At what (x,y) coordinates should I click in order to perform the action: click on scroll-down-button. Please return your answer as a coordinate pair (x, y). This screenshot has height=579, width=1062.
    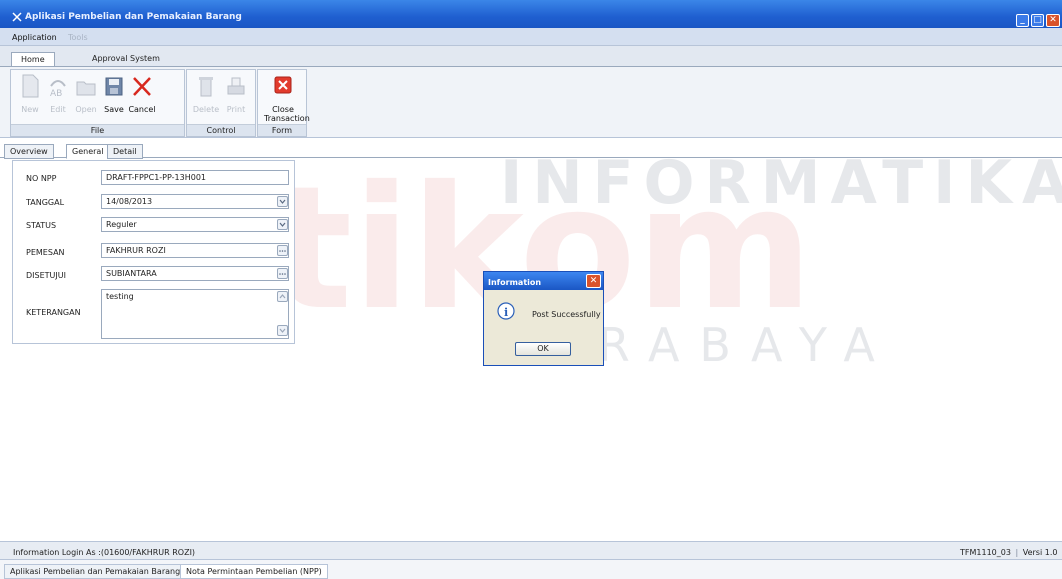
    Looking at the image, I should click on (282, 330).